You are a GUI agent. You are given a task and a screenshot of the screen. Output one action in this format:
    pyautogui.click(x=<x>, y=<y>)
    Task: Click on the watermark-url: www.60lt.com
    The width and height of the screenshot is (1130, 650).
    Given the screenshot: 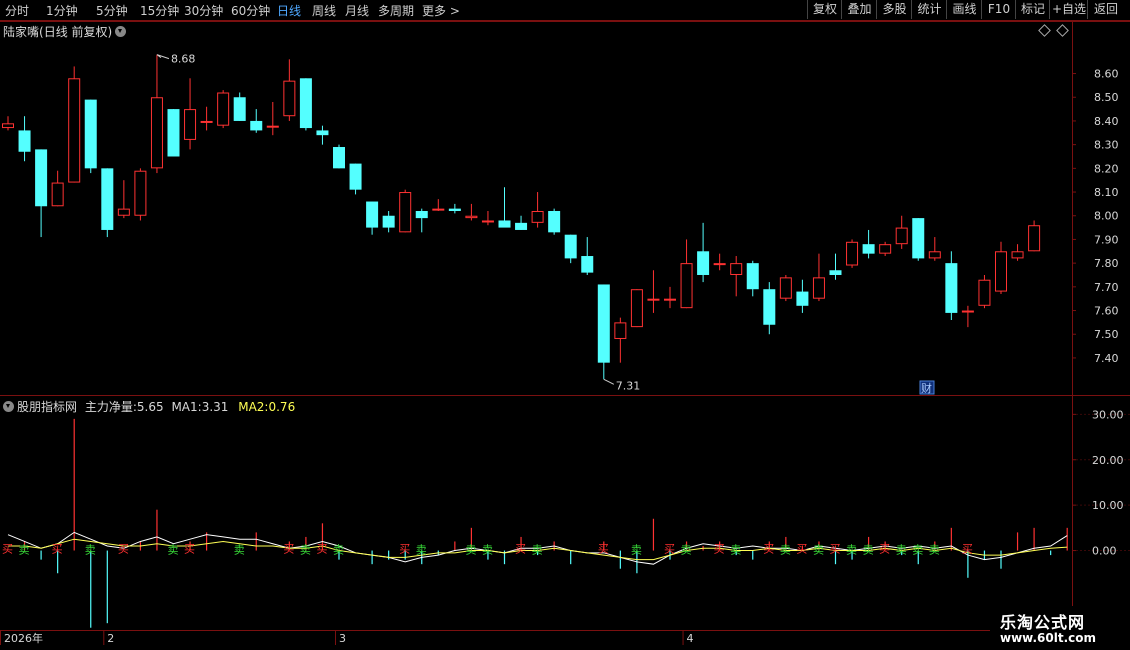 What is the action you would take?
    pyautogui.click(x=1048, y=638)
    